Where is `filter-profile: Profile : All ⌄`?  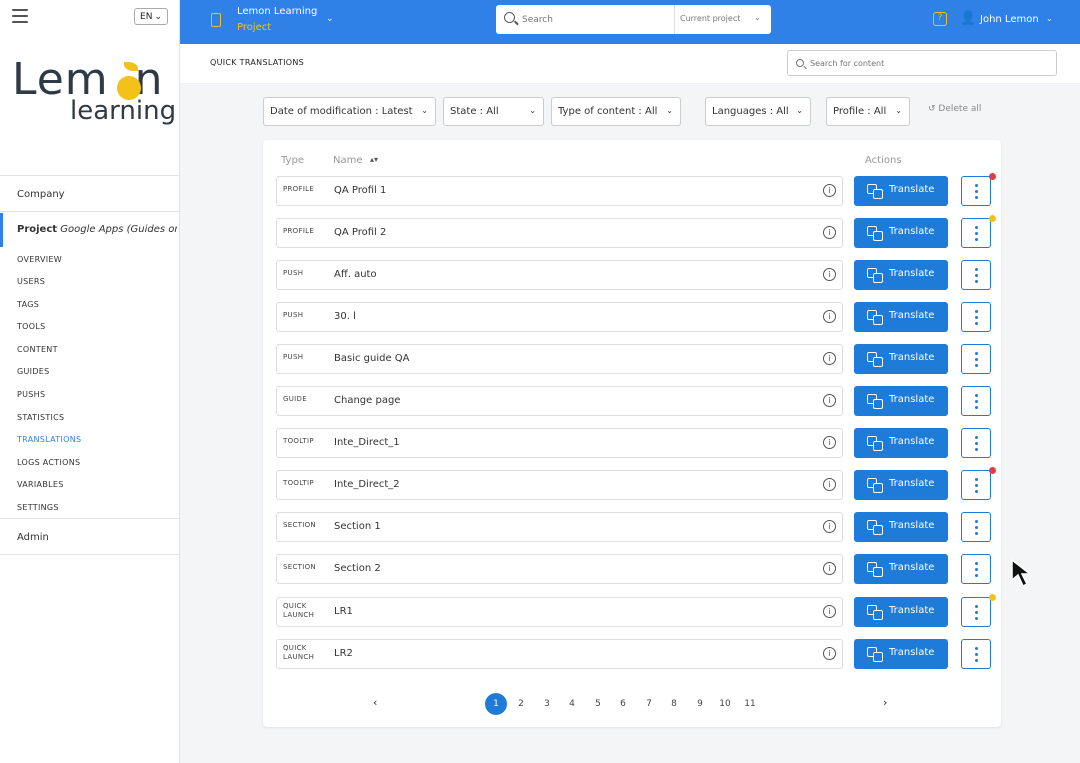
filter-profile: Profile : All ⌄ is located at coordinates (868, 111).